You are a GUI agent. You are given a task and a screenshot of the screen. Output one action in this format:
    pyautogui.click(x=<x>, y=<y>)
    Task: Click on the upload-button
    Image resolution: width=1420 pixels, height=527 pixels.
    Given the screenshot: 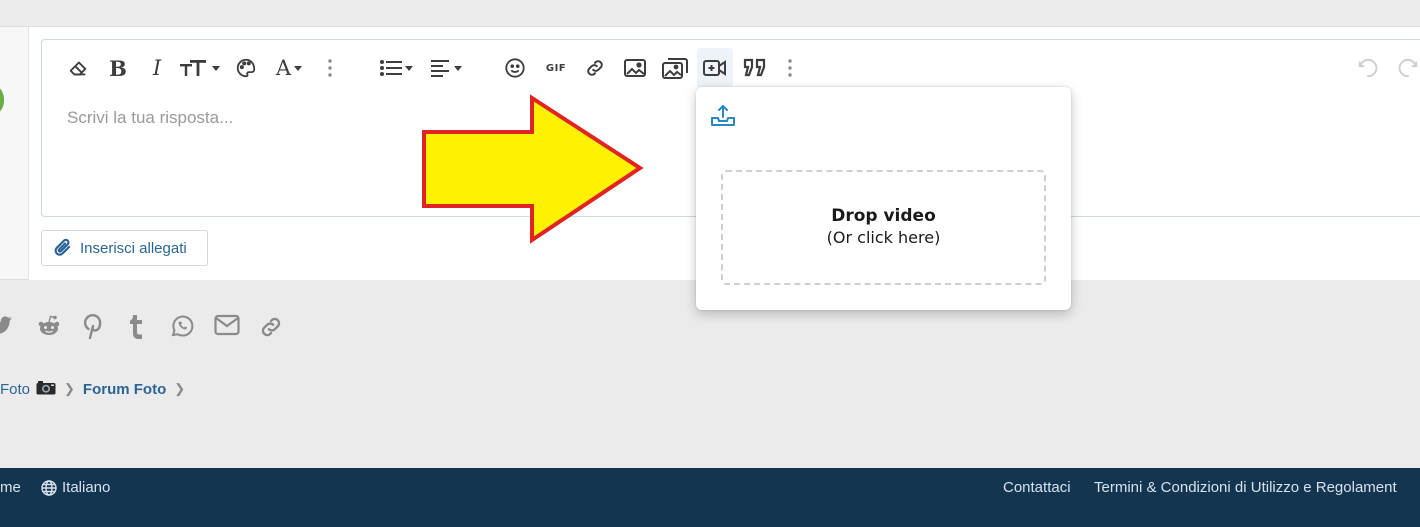 What is the action you would take?
    pyautogui.click(x=723, y=118)
    